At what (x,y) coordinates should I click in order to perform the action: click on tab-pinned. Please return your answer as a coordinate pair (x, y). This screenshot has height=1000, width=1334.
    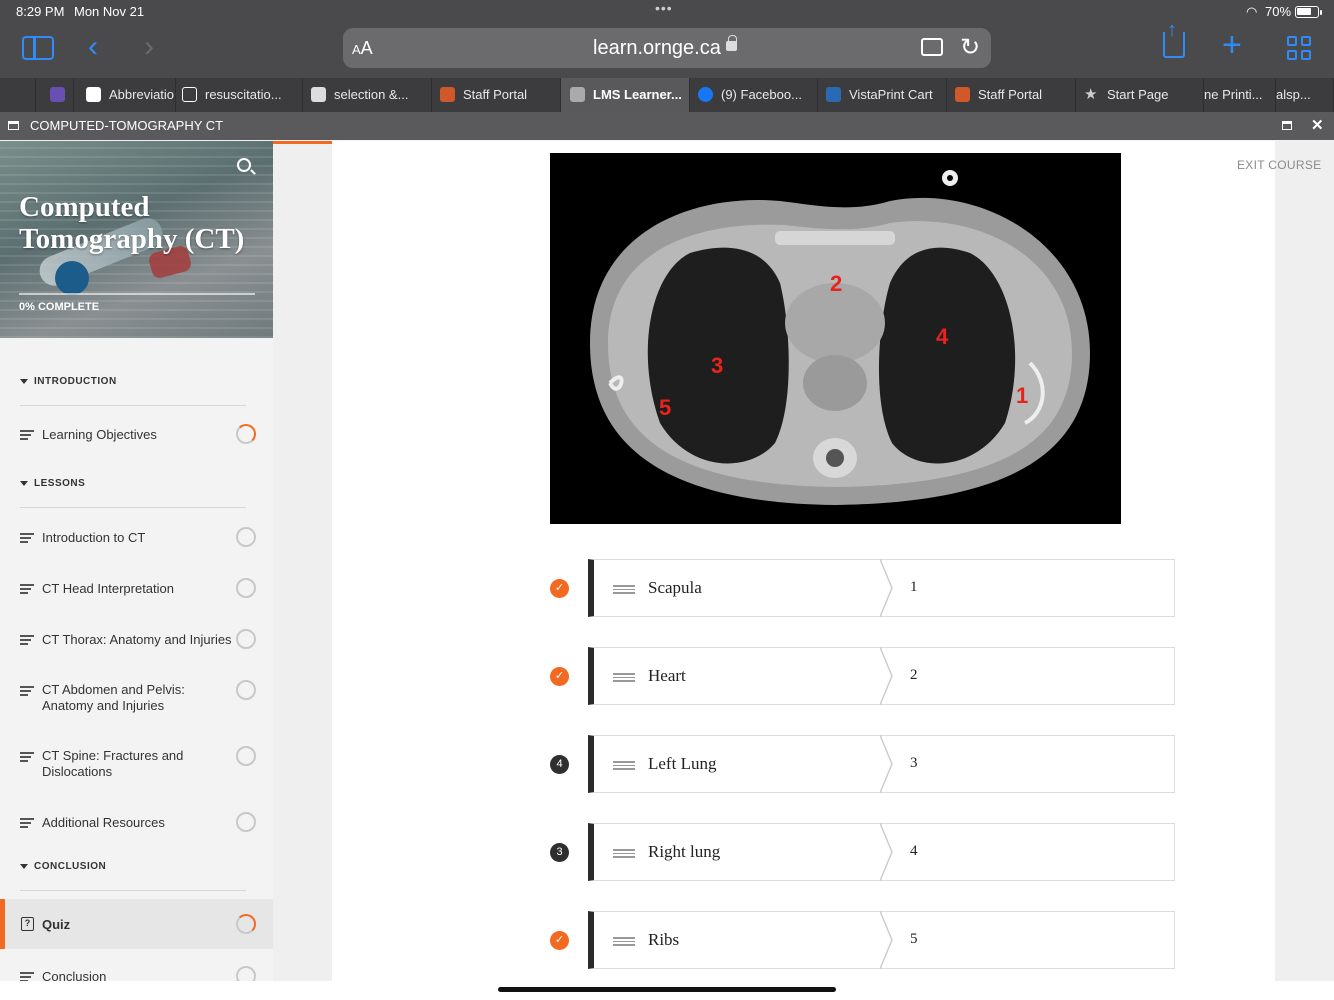
    Looking at the image, I should click on (18, 95).